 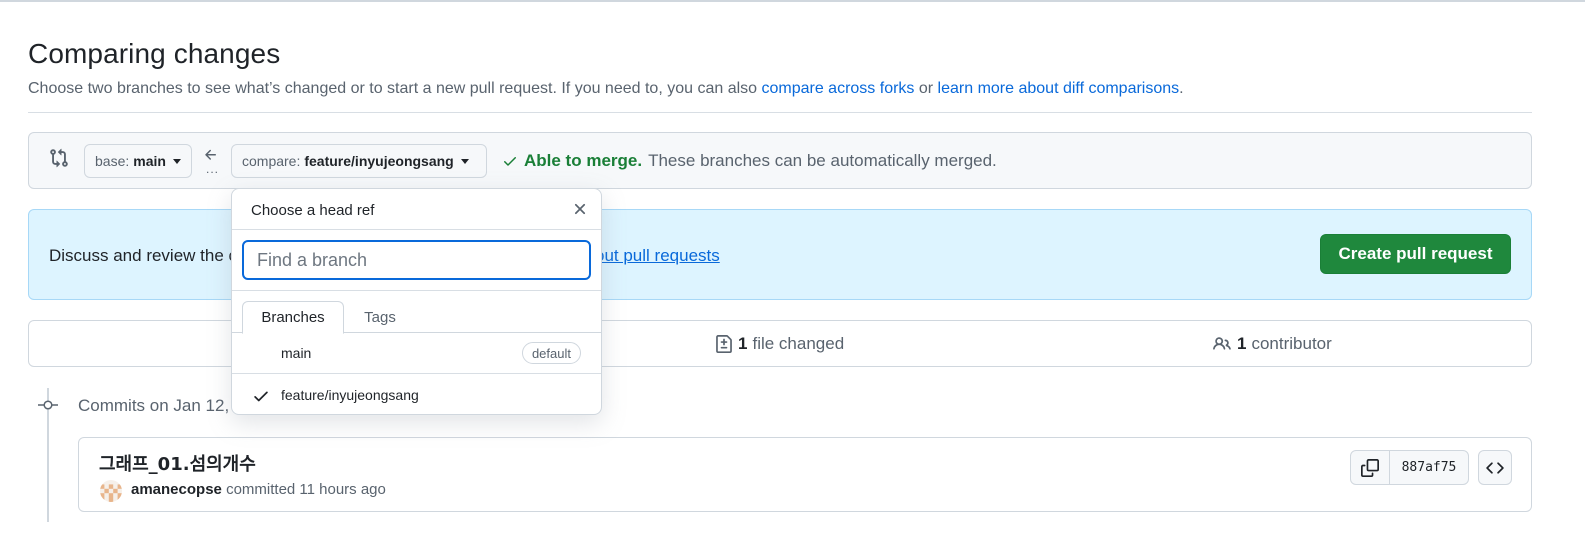 What do you see at coordinates (1222, 343) in the screenshot?
I see `people-icon` at bounding box center [1222, 343].